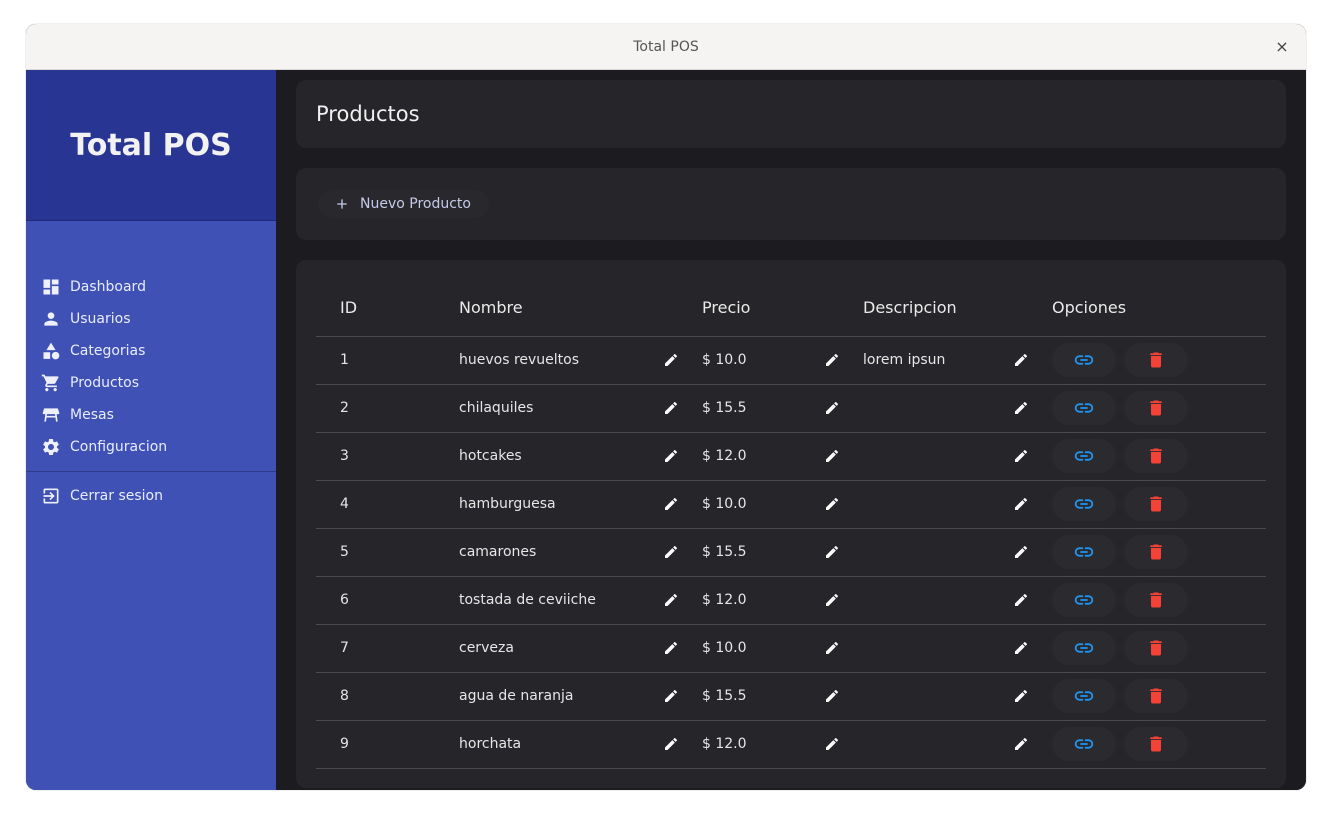 This screenshot has width=1332, height=819. Describe the element at coordinates (344, 408) in the screenshot. I see `id-value: 2` at that location.